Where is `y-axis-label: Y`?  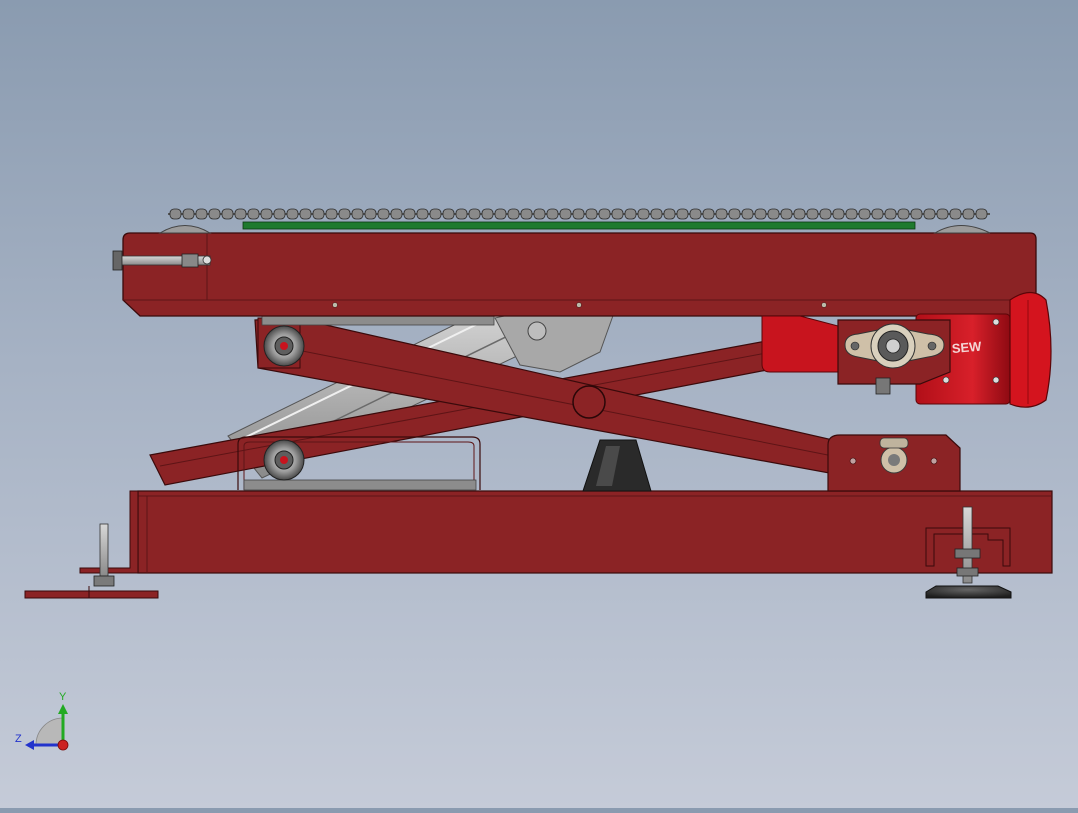
y-axis-label: Y is located at coordinates (63, 697).